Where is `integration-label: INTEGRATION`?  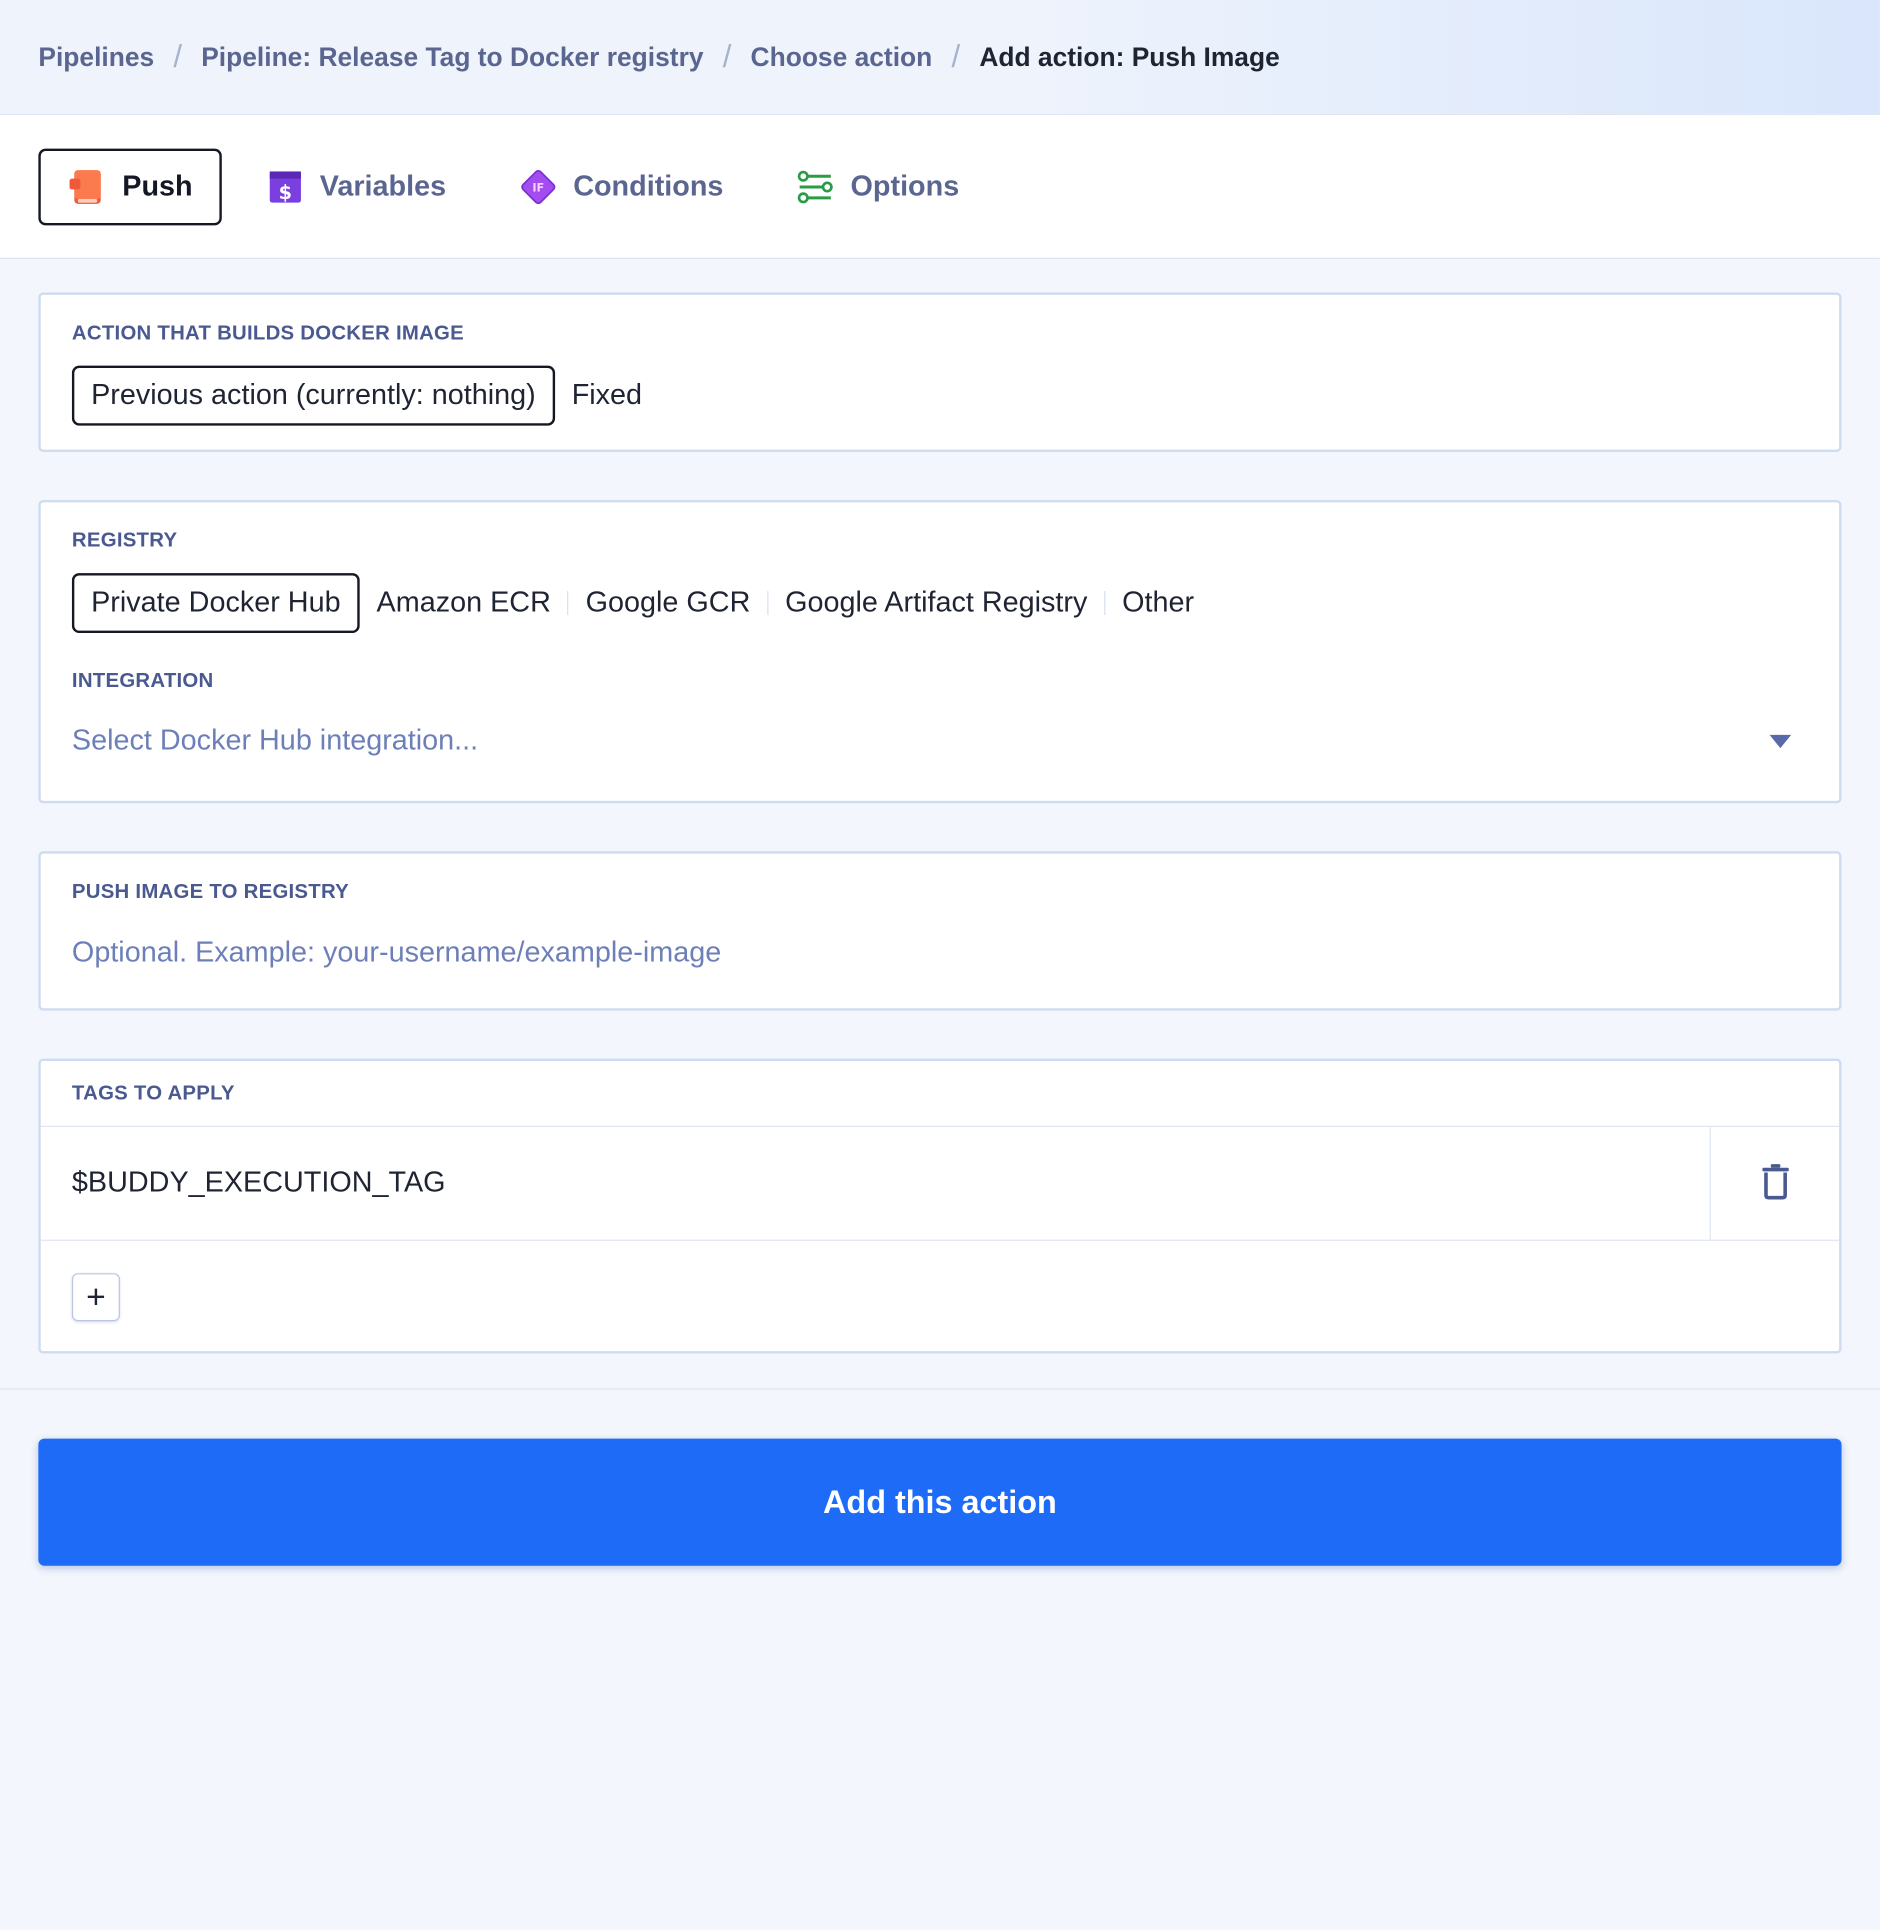
integration-label: INTEGRATION is located at coordinates (142, 680).